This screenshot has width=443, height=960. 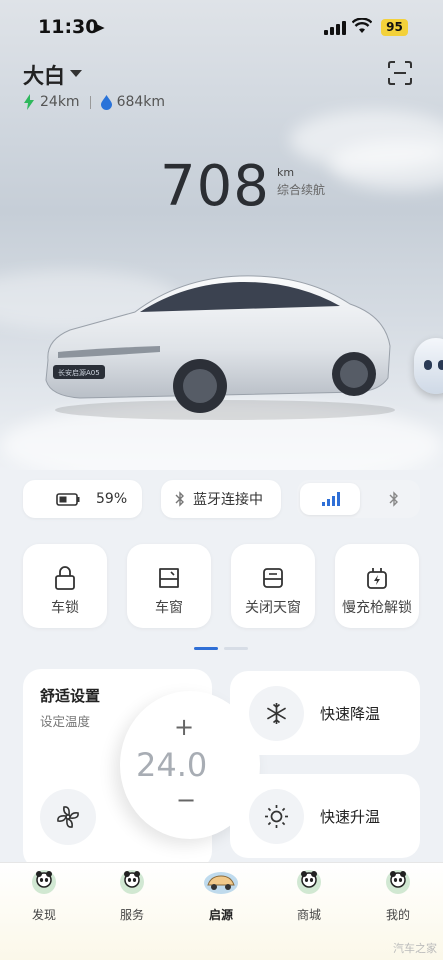 I want to click on window-icon, so click(x=169, y=578).